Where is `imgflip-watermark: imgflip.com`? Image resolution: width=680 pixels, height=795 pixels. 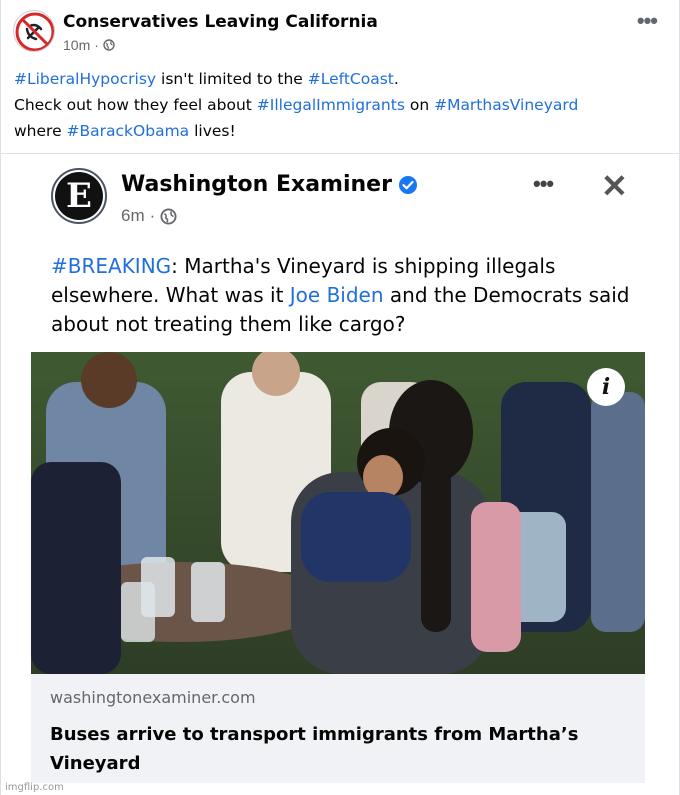 imgflip-watermark: imgflip.com is located at coordinates (34, 787).